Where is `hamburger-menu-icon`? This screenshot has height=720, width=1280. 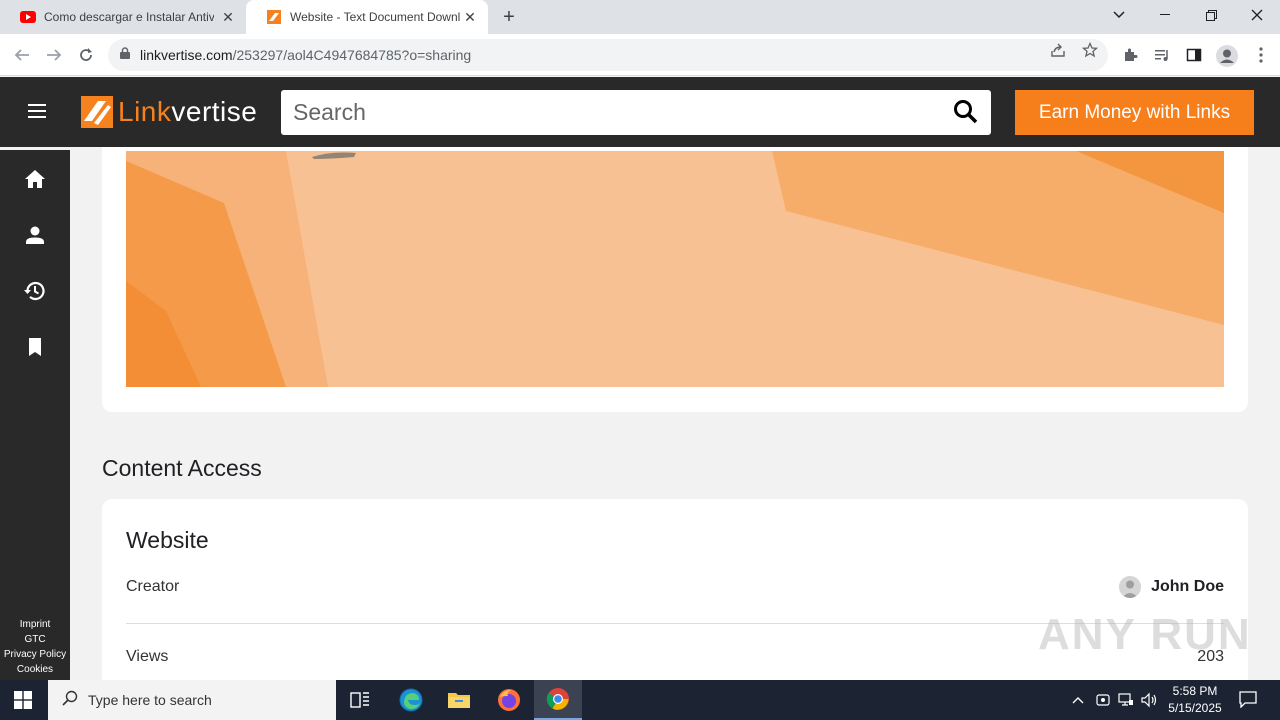
hamburger-menu-icon is located at coordinates (37, 112).